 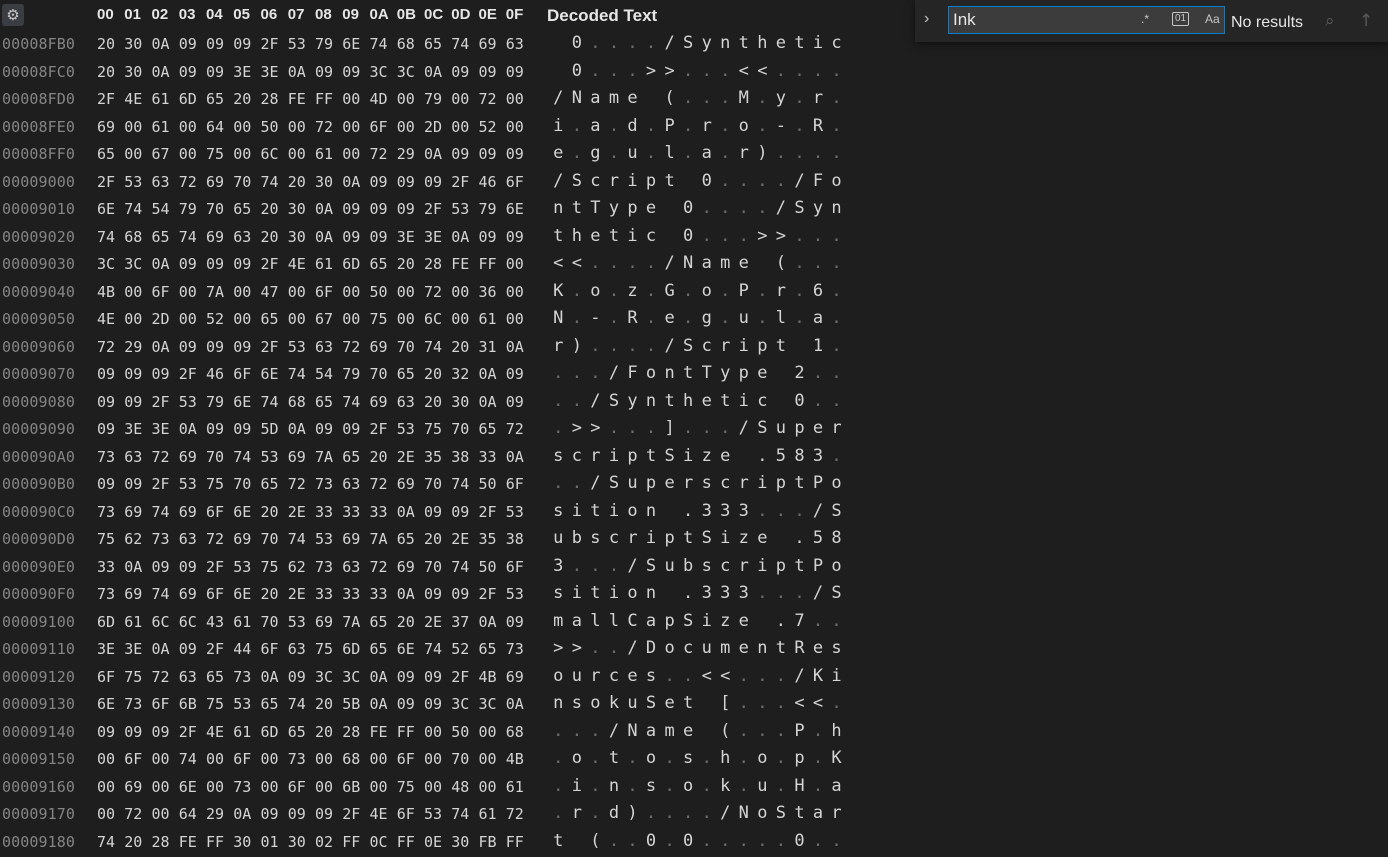 What do you see at coordinates (558, 676) in the screenshot?
I see `decoded-char: o` at bounding box center [558, 676].